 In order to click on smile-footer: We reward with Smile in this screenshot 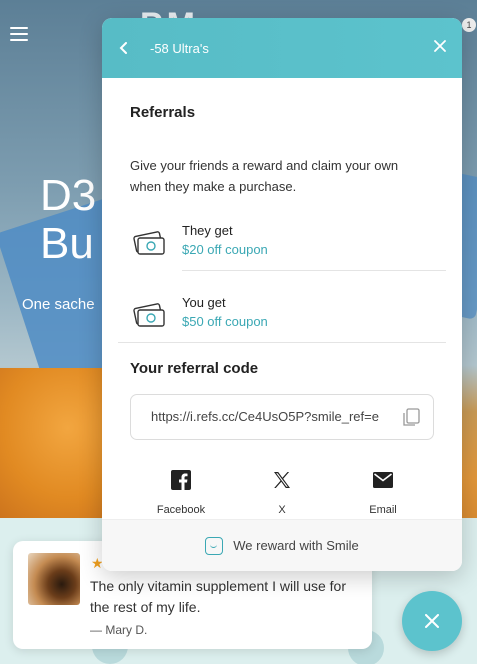, I will do `click(282, 545)`.